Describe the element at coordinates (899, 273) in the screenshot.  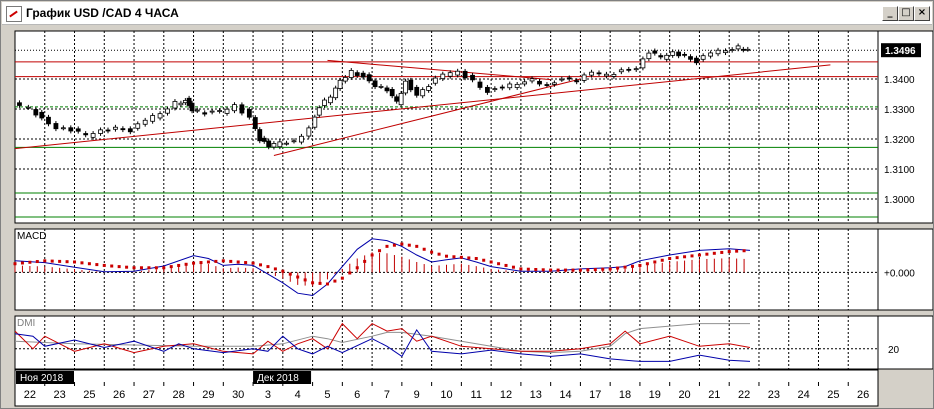
I see `macd-tick-label: +0.000` at that location.